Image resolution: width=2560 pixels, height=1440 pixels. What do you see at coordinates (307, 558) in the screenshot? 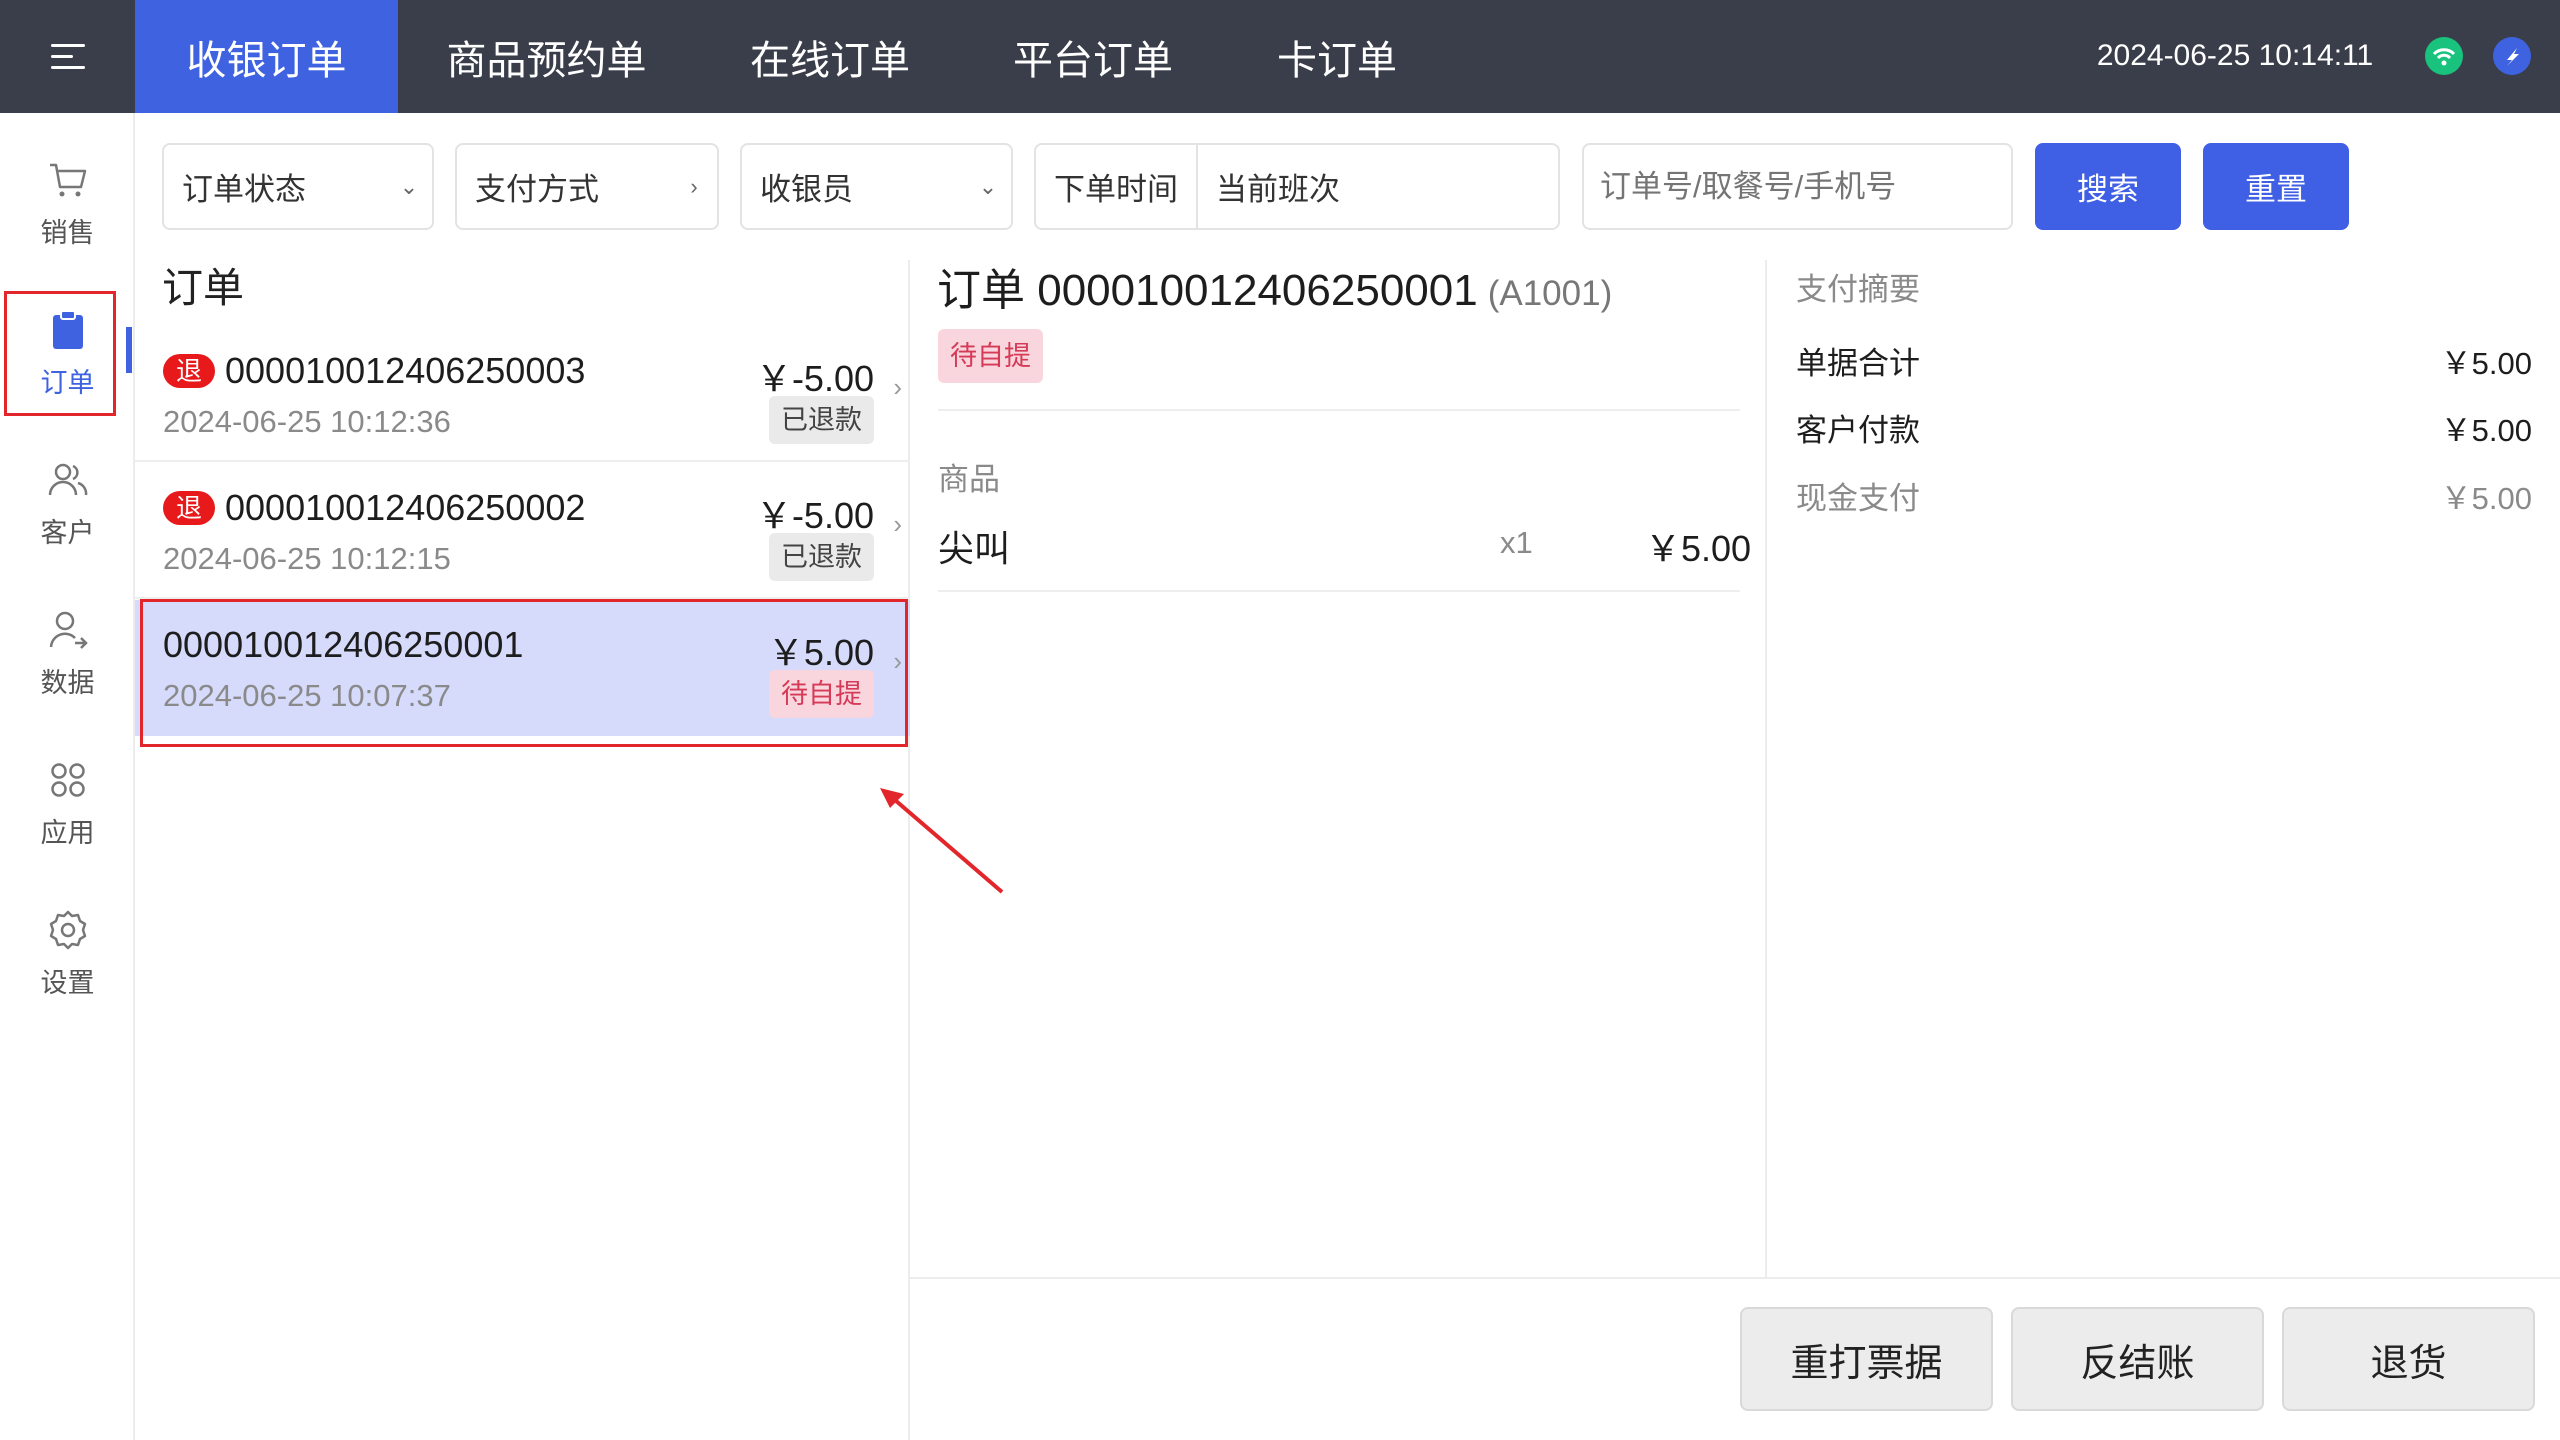
I see `order-time: 2024-06-25 10:12:15` at bounding box center [307, 558].